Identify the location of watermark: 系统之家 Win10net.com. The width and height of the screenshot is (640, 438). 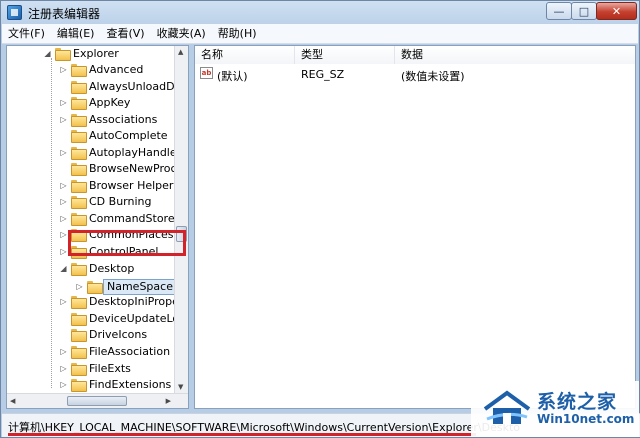
(555, 409).